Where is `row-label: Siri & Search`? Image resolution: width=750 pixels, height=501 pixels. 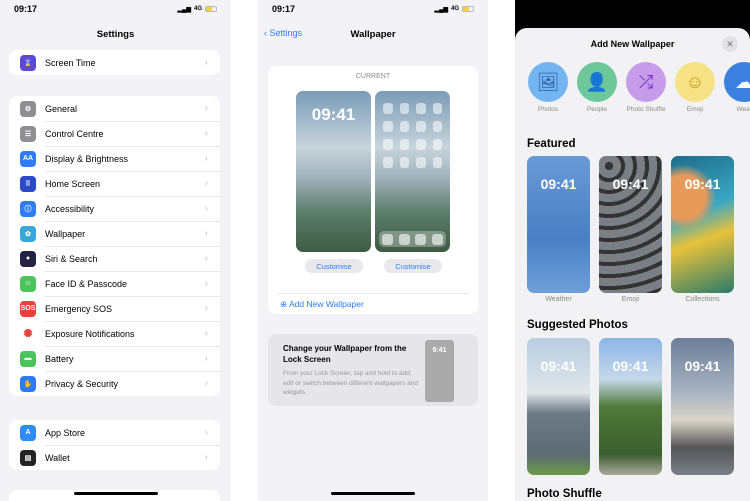
row-label: Siri & Search is located at coordinates (71, 258).